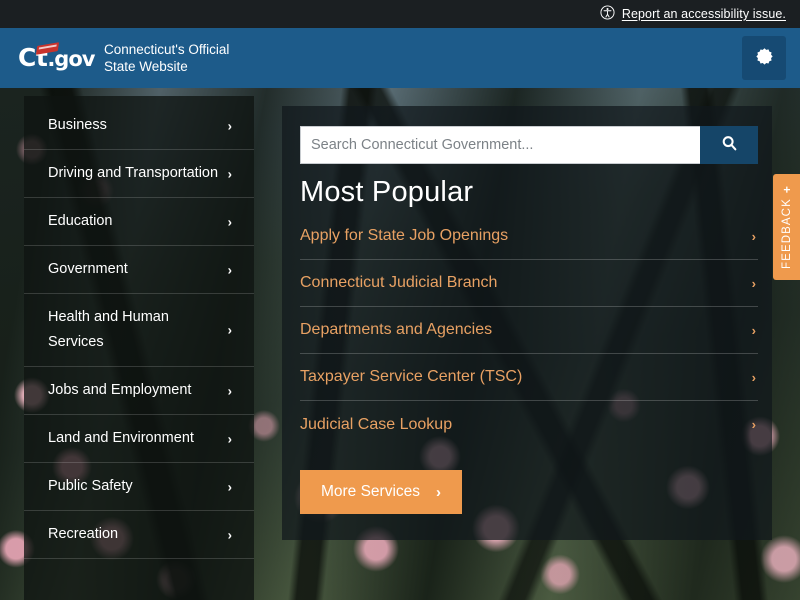  What do you see at coordinates (404, 235) in the screenshot?
I see `list-item-label: Apply for State Job Openings` at bounding box center [404, 235].